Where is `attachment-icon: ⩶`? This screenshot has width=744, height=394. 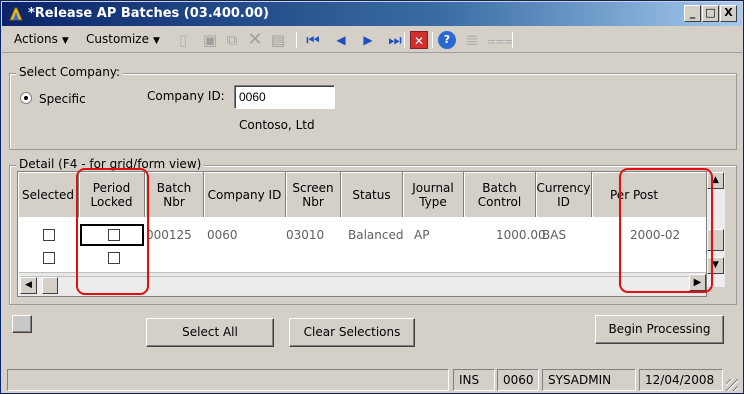 attachment-icon: ⩶ is located at coordinates (500, 40).